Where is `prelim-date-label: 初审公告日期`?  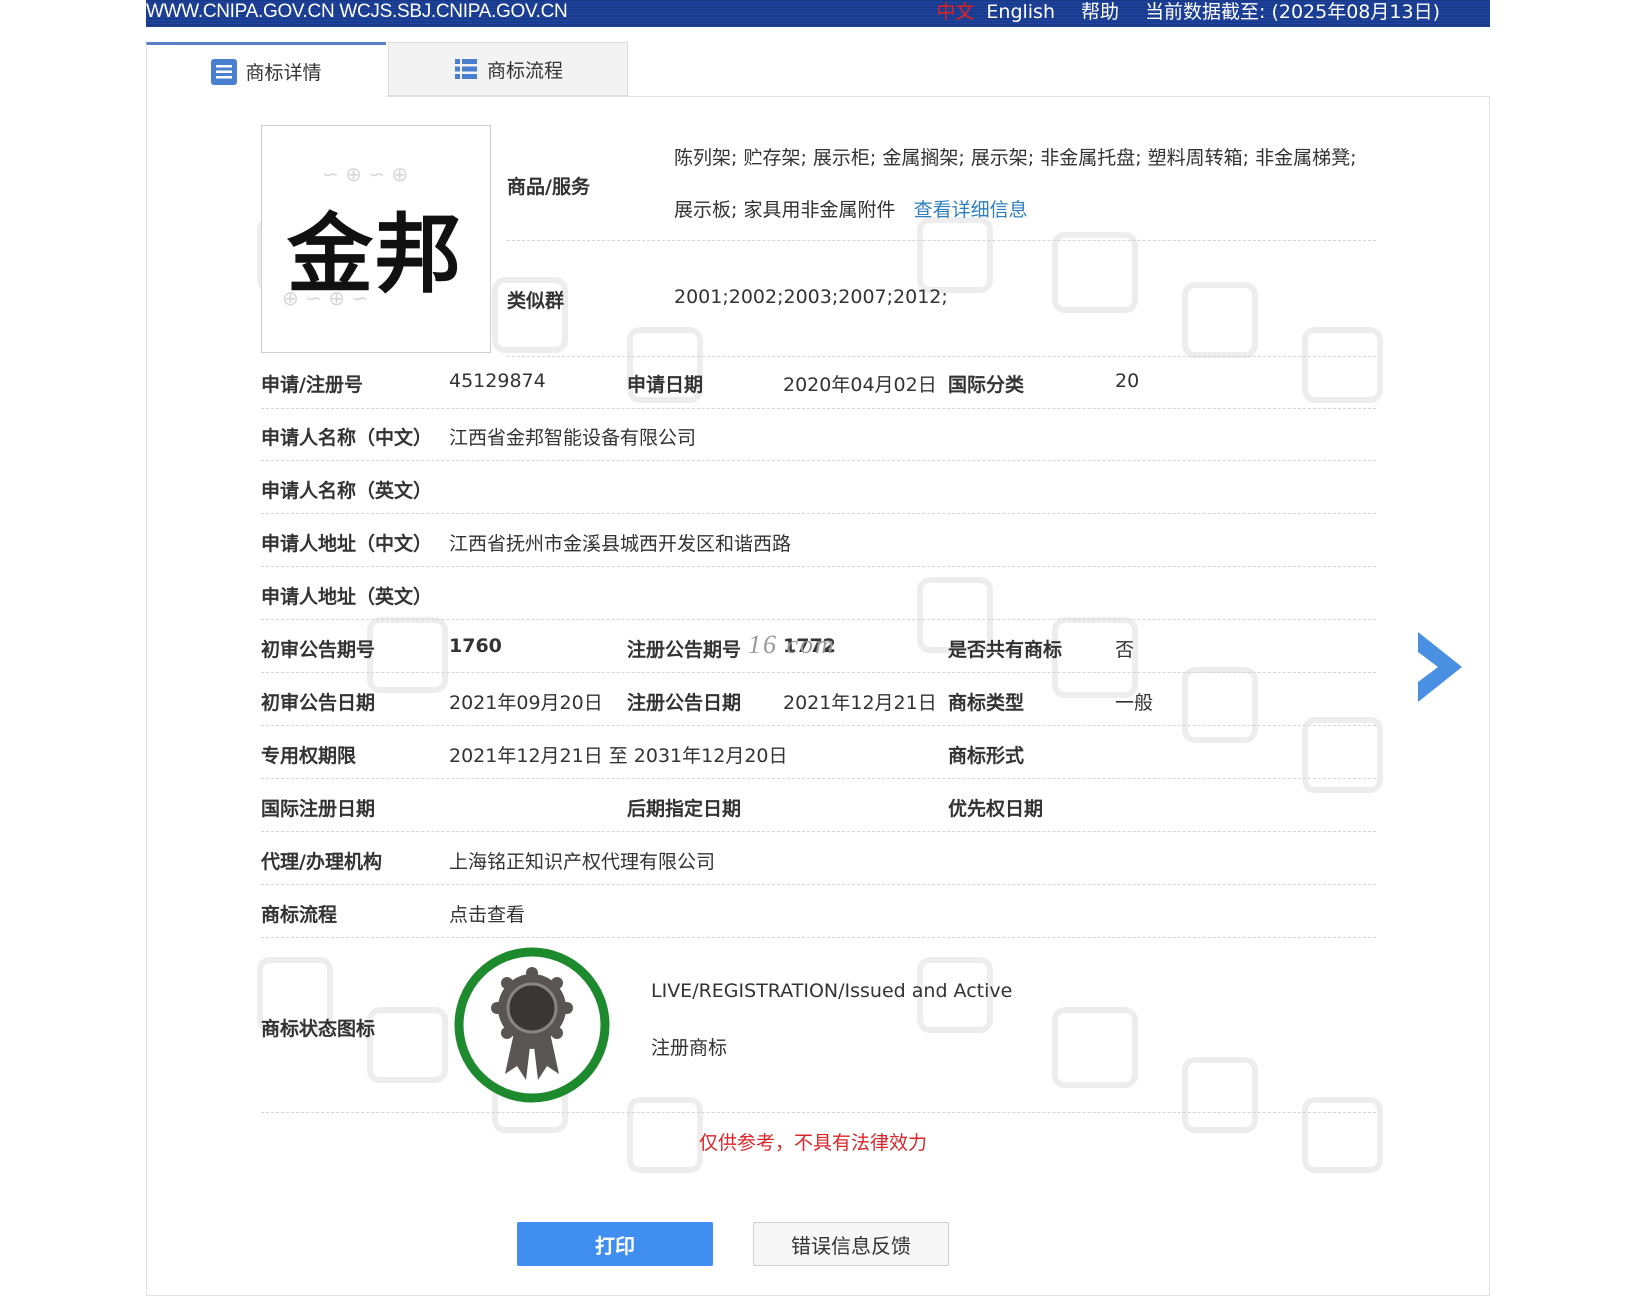
prelim-date-label: 初审公告日期 is located at coordinates (318, 703).